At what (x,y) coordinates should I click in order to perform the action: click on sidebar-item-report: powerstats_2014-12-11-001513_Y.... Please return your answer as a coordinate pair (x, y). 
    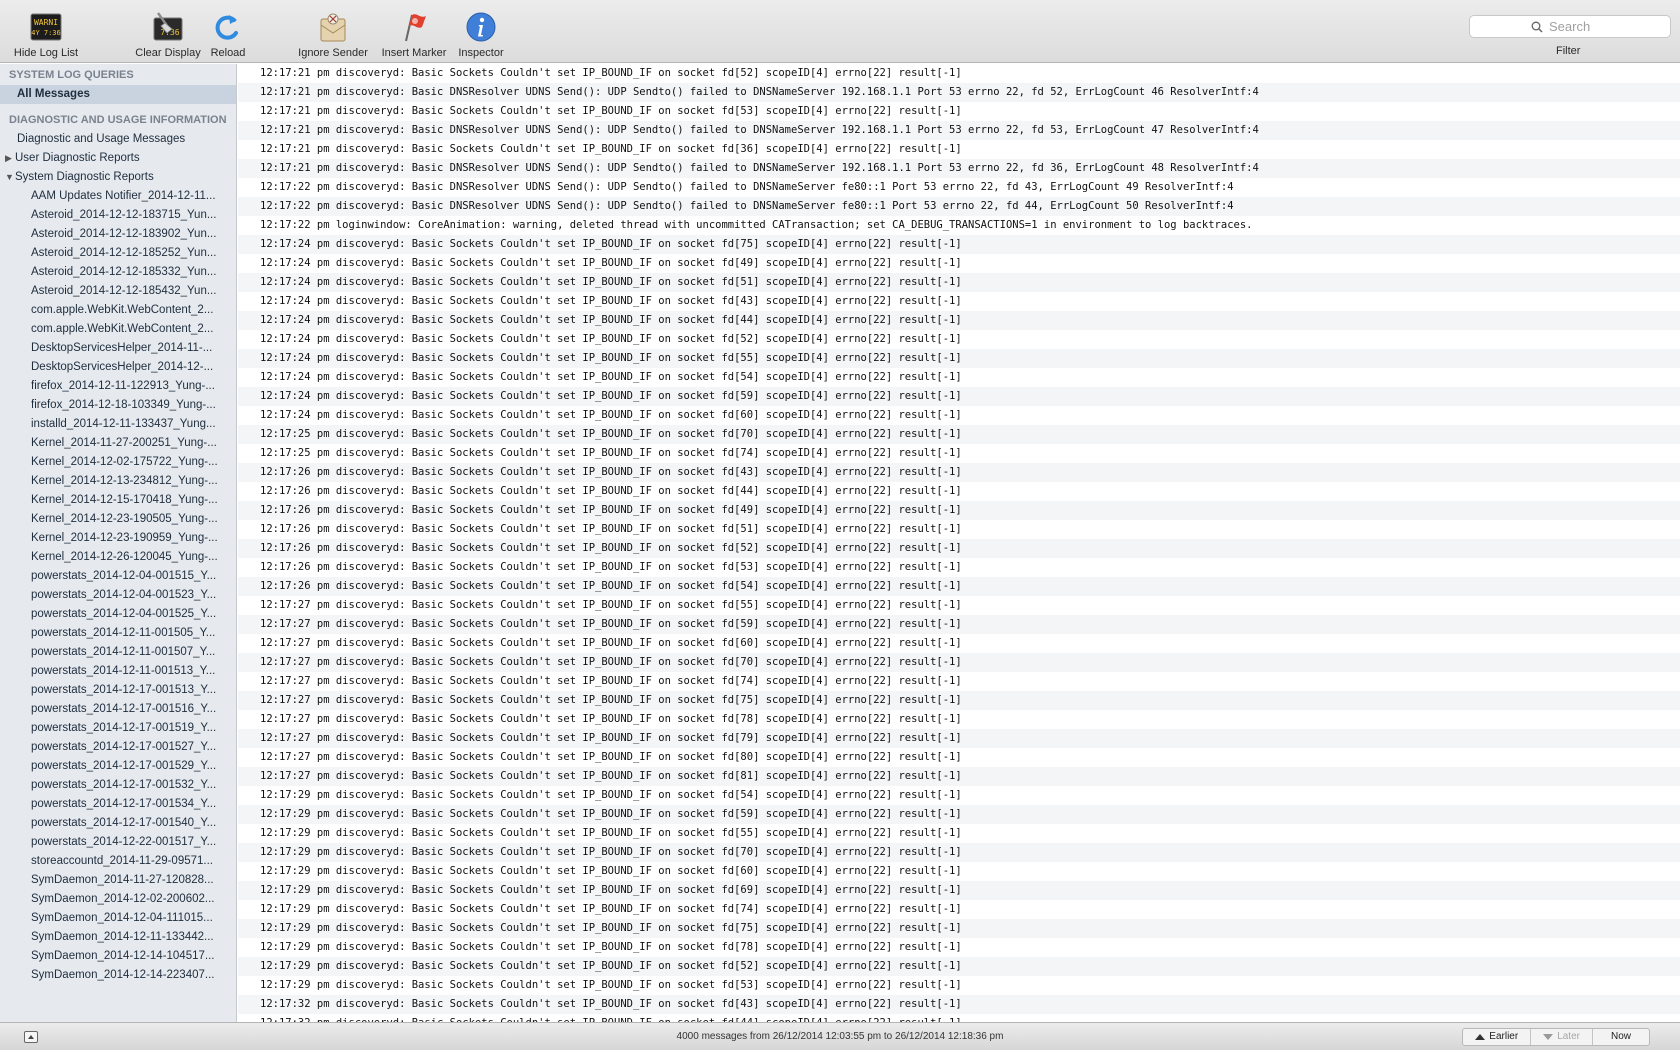
    Looking at the image, I should click on (118, 671).